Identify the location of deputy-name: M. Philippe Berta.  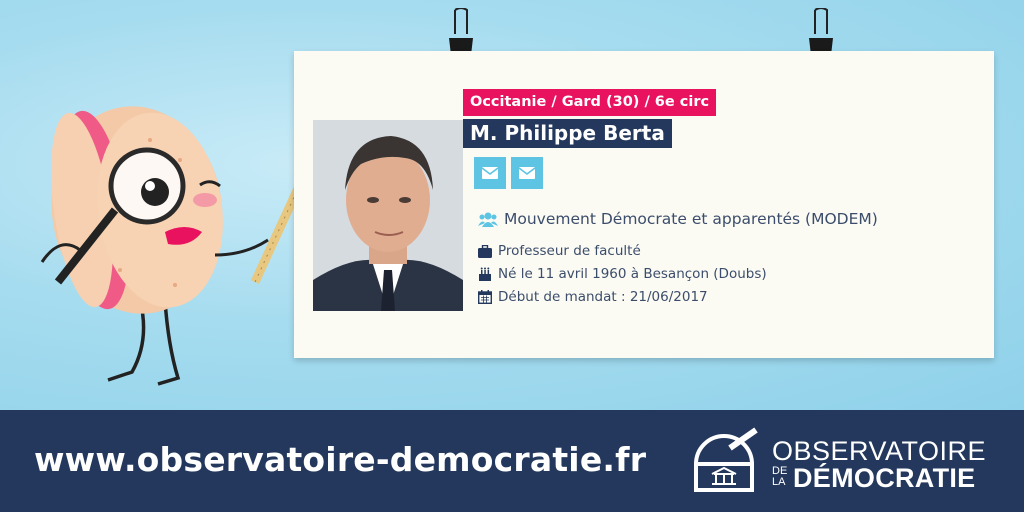
(567, 133).